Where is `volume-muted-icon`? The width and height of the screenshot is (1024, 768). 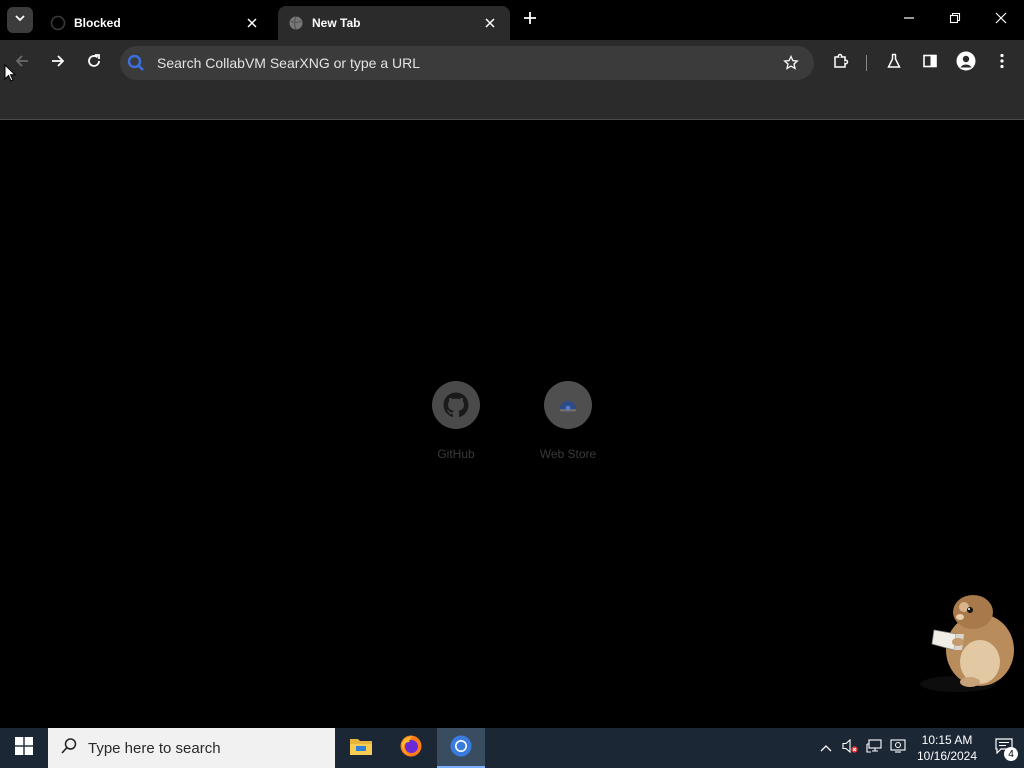 volume-muted-icon is located at coordinates (850, 748).